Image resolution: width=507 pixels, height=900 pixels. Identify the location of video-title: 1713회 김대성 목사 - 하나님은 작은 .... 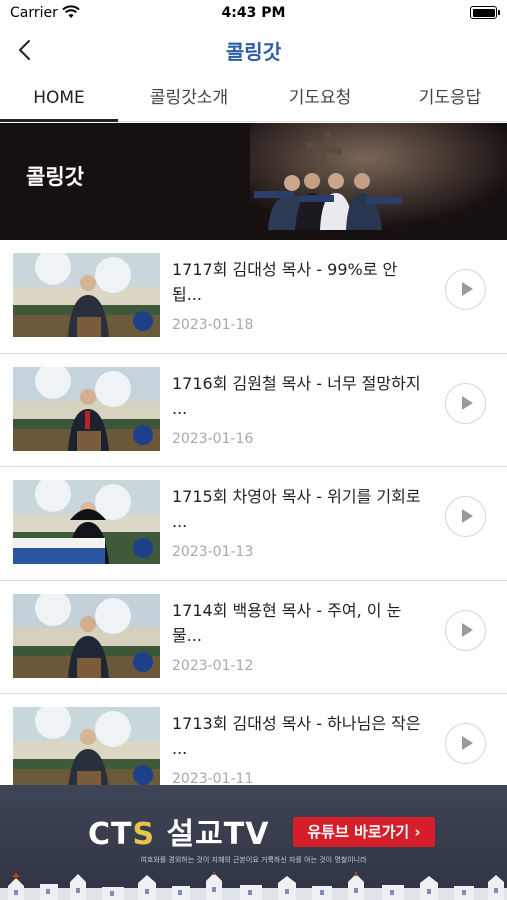
(296, 736).